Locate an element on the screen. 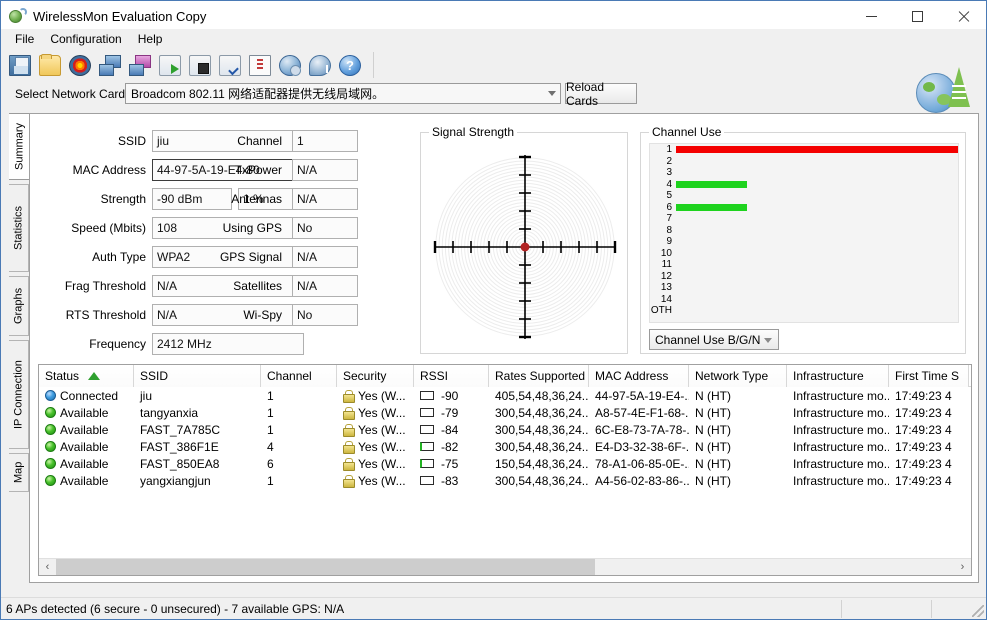 The width and height of the screenshot is (987, 620). tab-label: IP Connection is located at coordinates (18, 394).